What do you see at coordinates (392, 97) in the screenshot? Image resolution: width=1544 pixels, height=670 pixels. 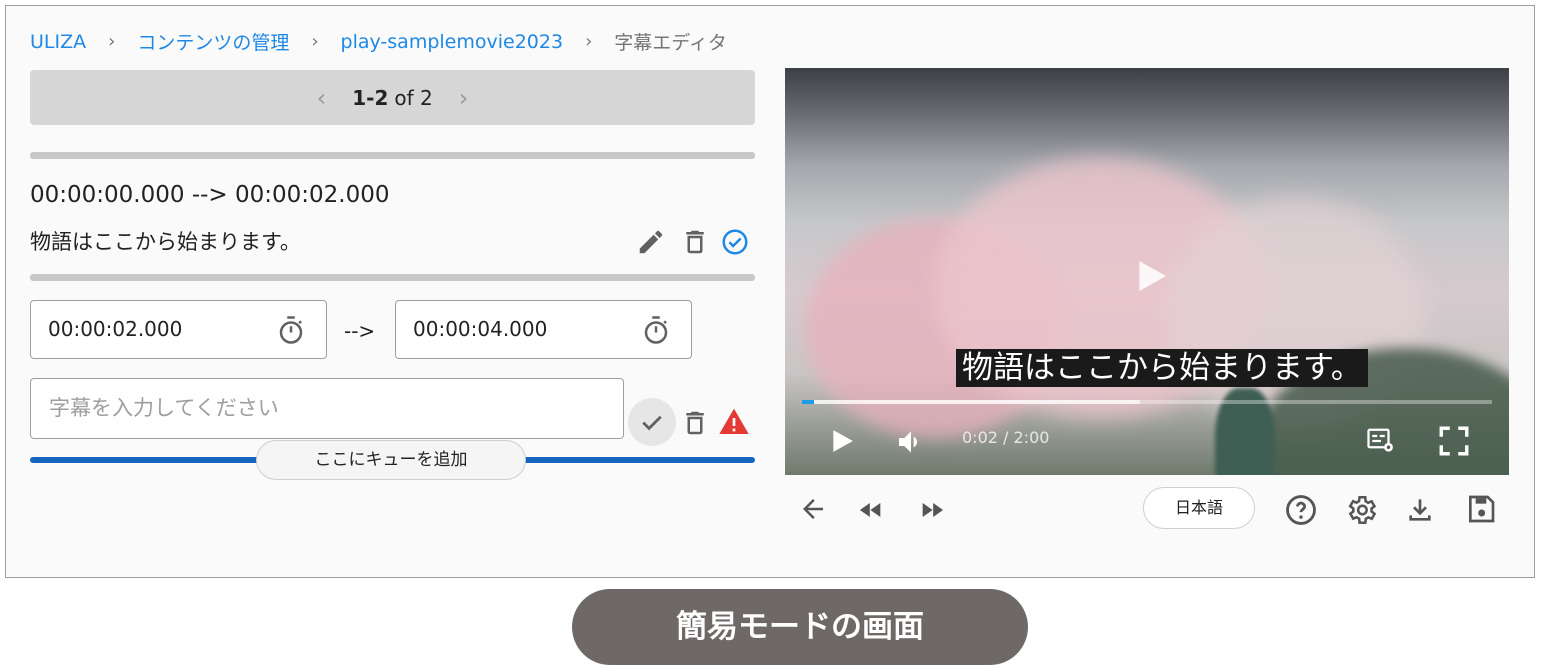 I see `pagination: ‹ 1-2 of 2 ›` at bounding box center [392, 97].